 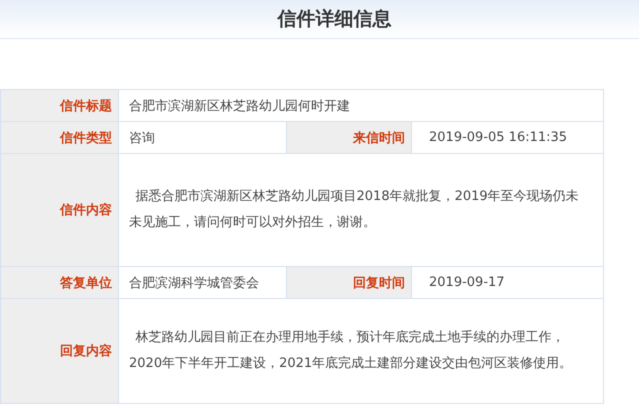 I want to click on field-label: 信件标题, so click(x=86, y=106).